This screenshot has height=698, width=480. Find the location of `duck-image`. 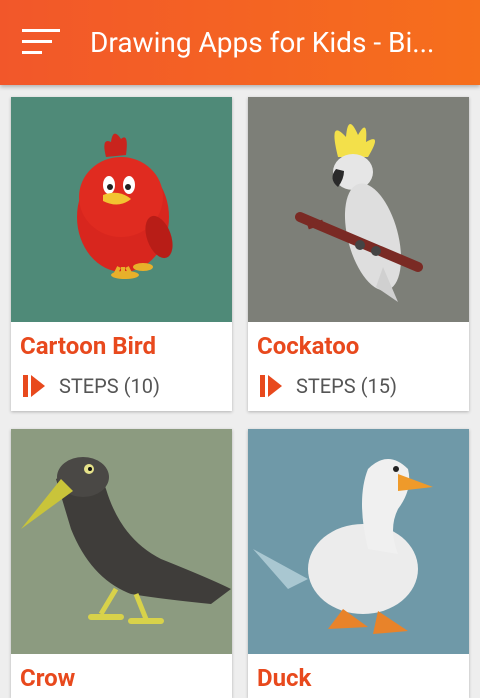

duck-image is located at coordinates (358, 541).